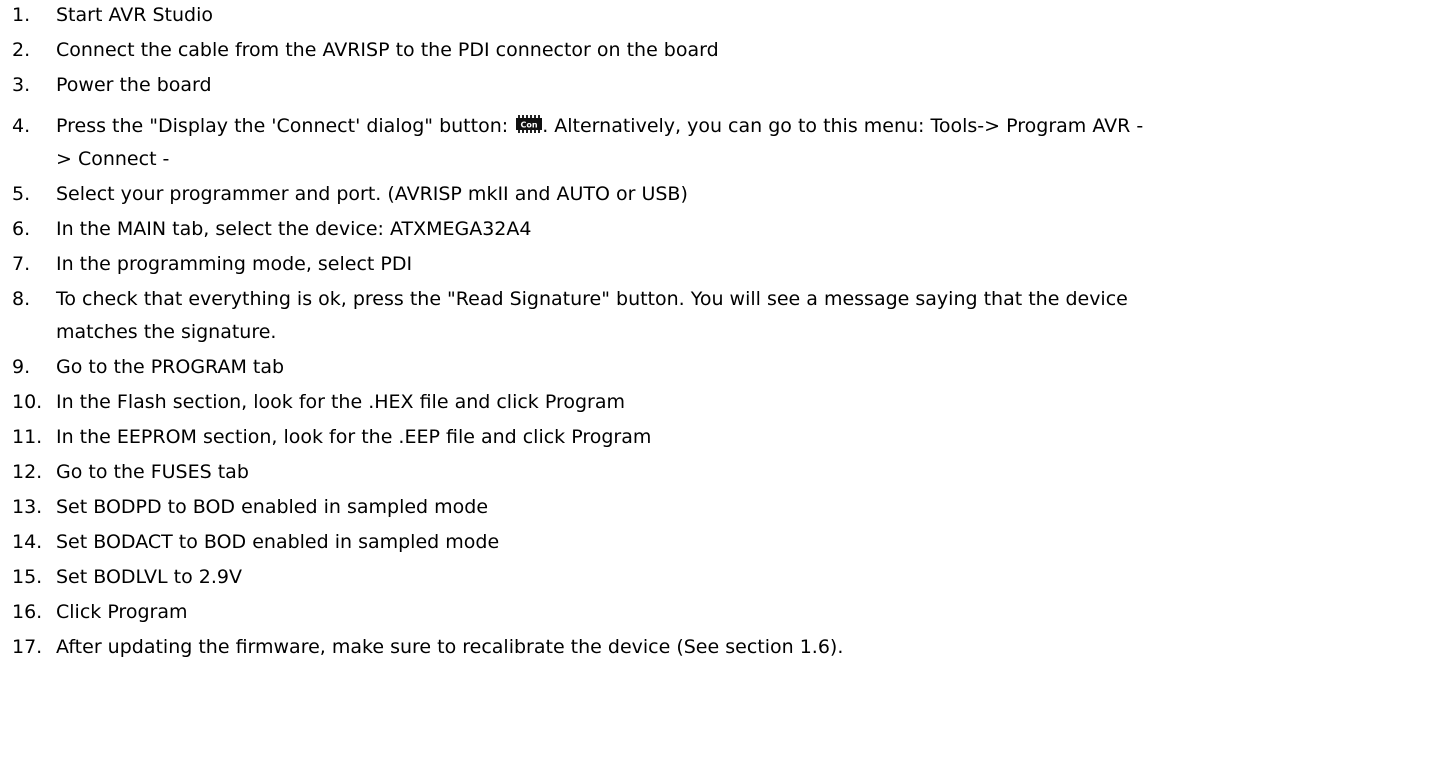 The image size is (1439, 784). I want to click on con-chip-icon: Con, so click(529, 124).